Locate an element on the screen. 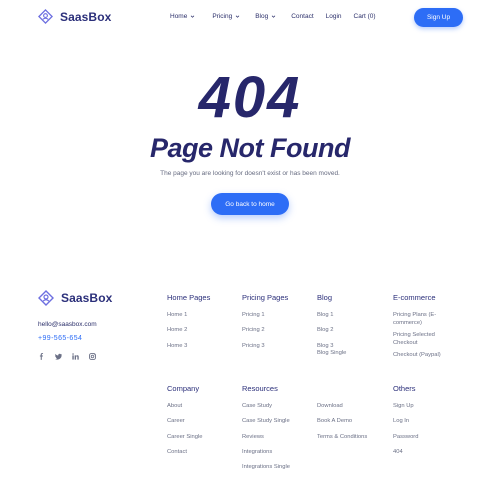 The height and width of the screenshot is (501, 500). nav-contact-label: Contact is located at coordinates (302, 16).